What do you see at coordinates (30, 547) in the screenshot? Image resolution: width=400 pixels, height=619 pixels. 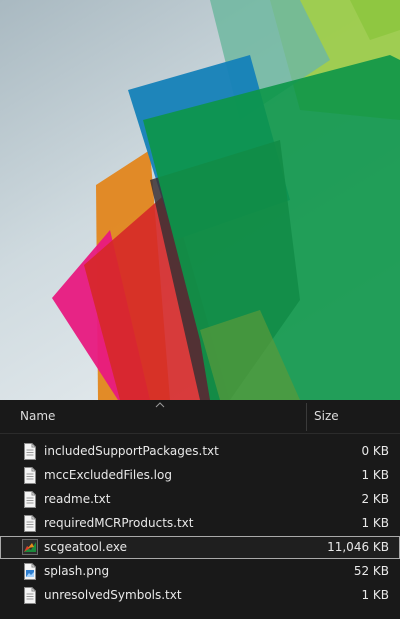 I see `matlab-app-icon` at bounding box center [30, 547].